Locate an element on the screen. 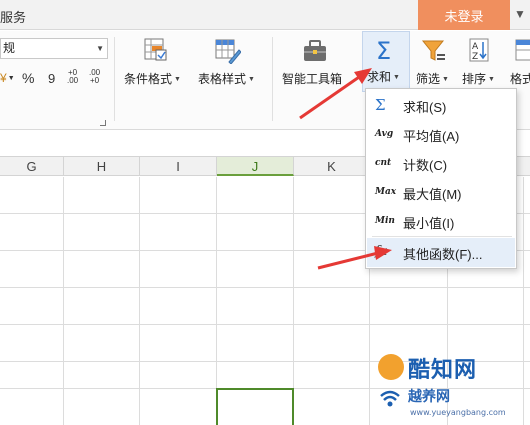  max-icon: Max is located at coordinates (386, 192).